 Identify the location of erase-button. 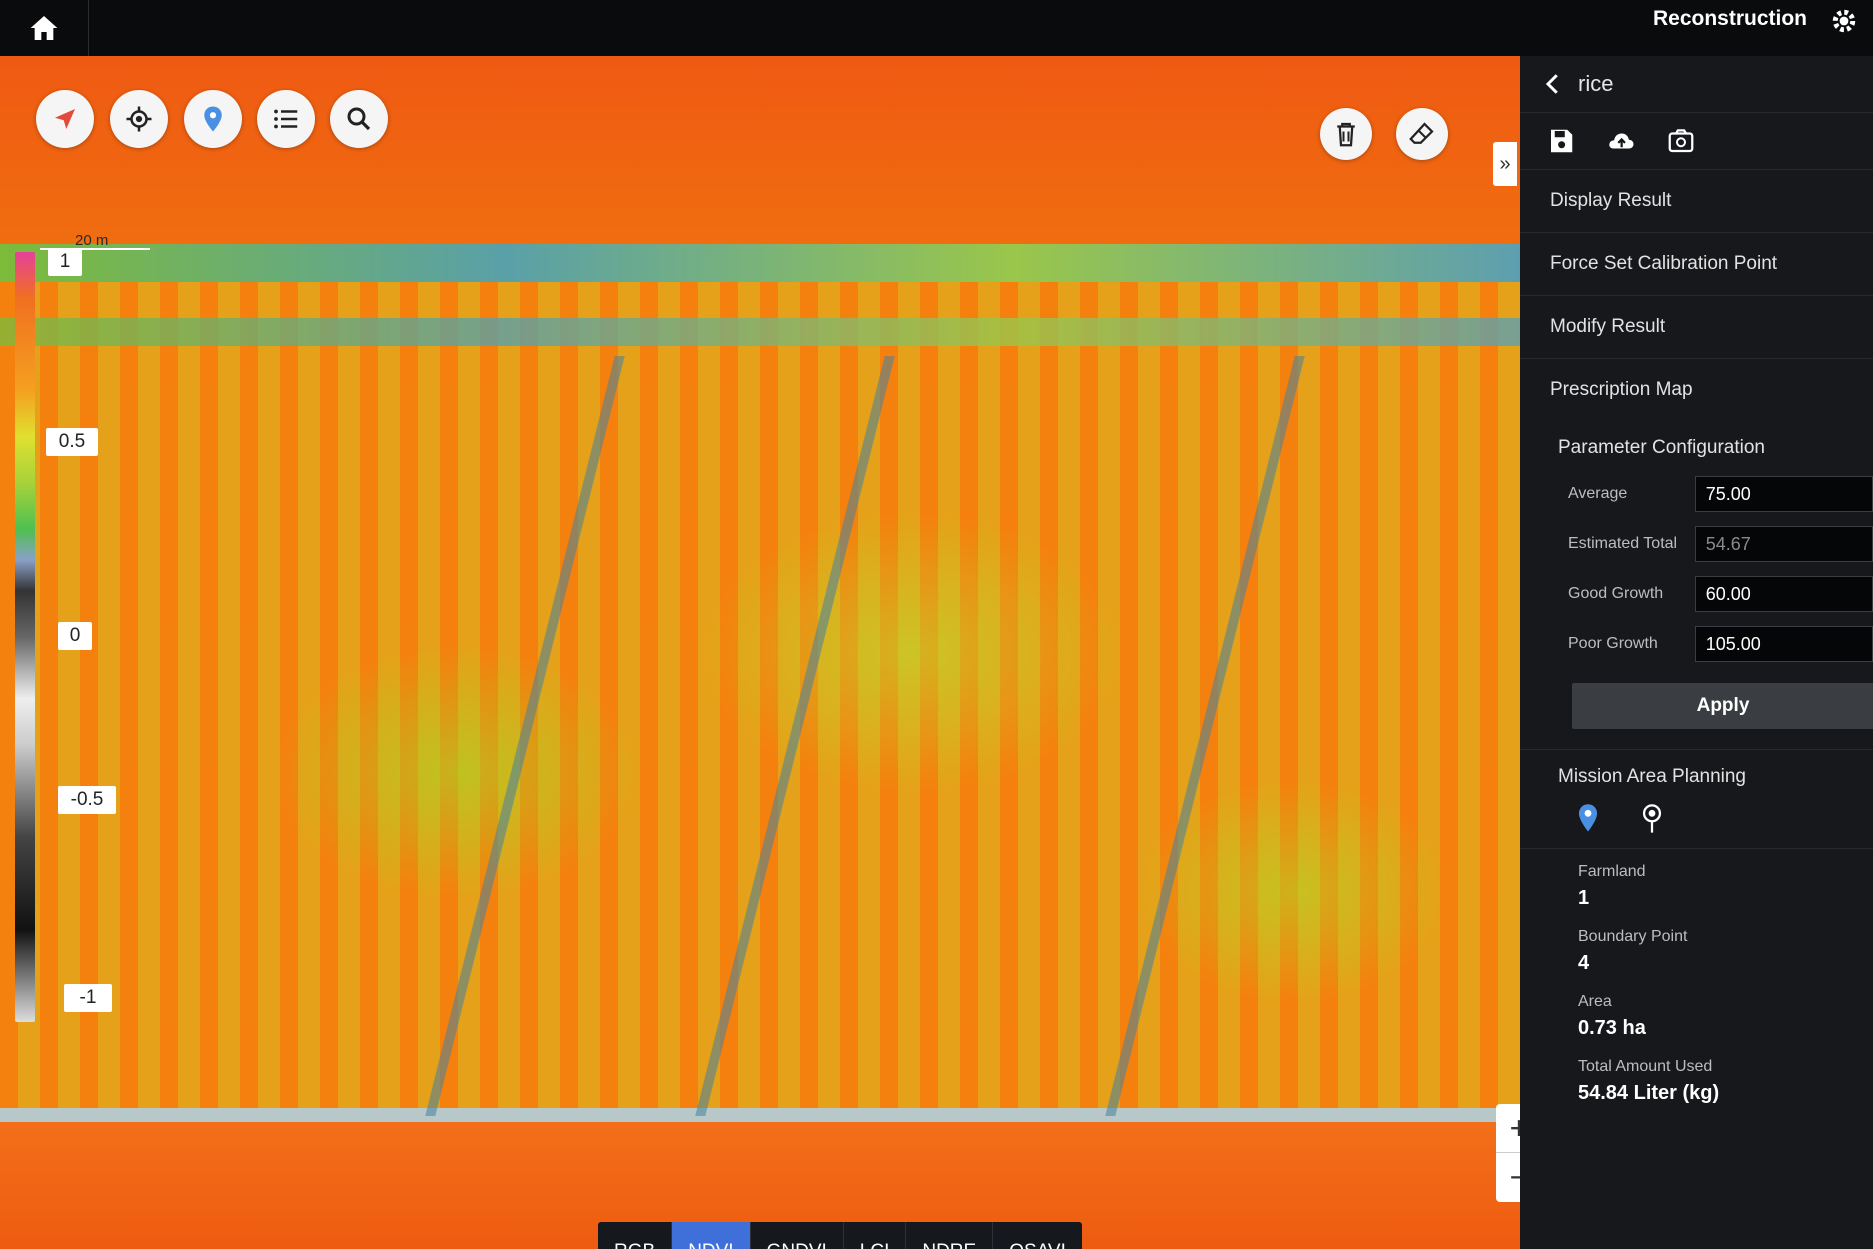
(1422, 134).